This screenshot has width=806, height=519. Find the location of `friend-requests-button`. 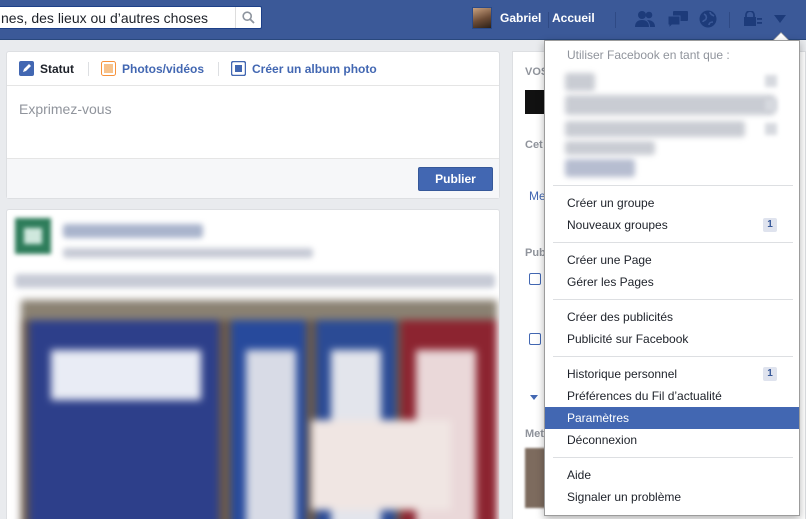

friend-requests-button is located at coordinates (645, 19).